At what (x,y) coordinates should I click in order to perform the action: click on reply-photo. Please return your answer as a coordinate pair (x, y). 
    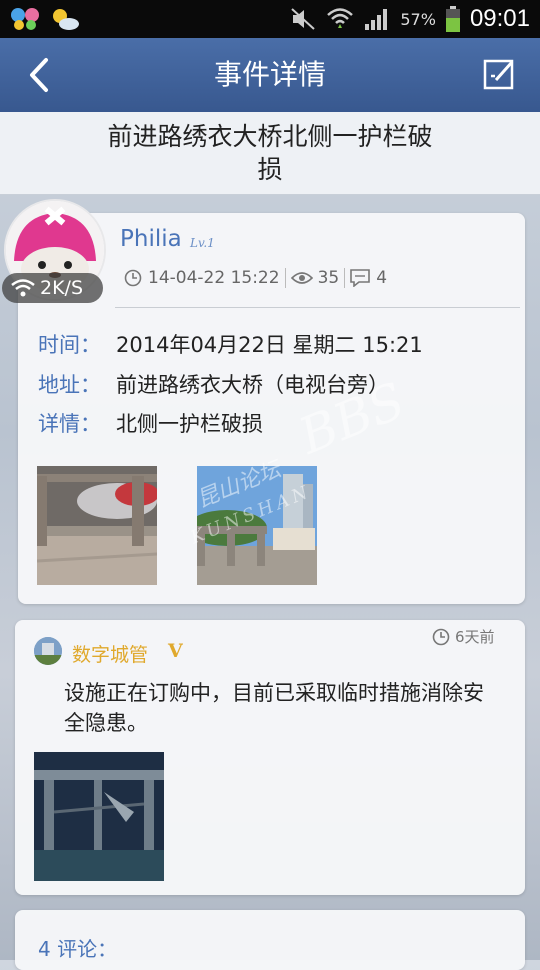
    Looking at the image, I should click on (99, 816).